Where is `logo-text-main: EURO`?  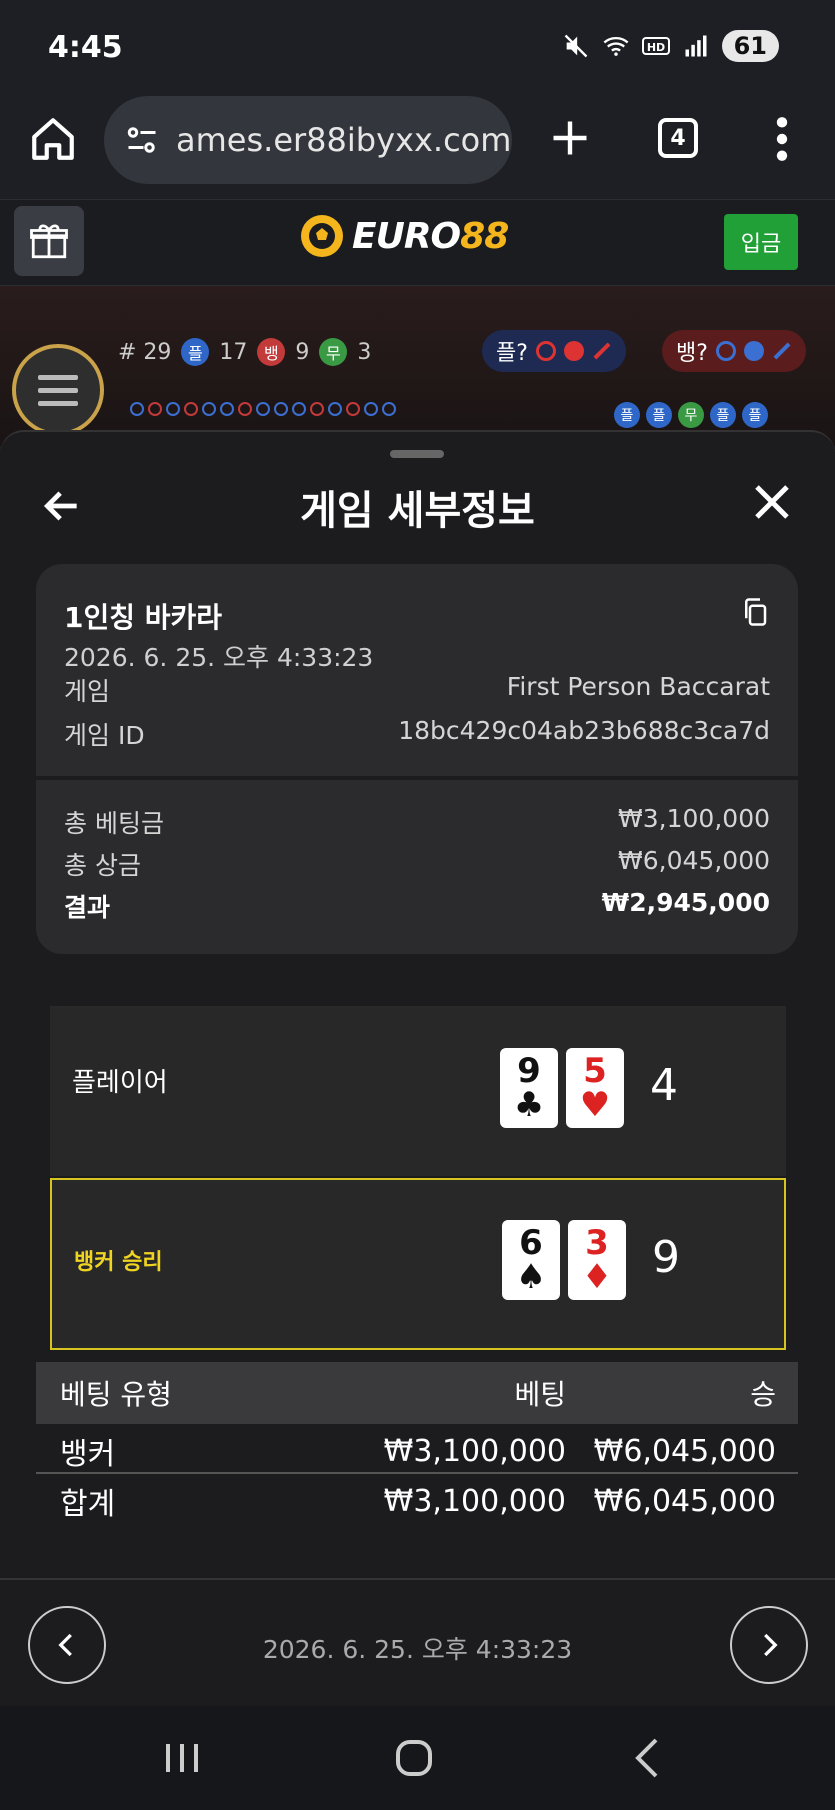 logo-text-main: EURO is located at coordinates (406, 236).